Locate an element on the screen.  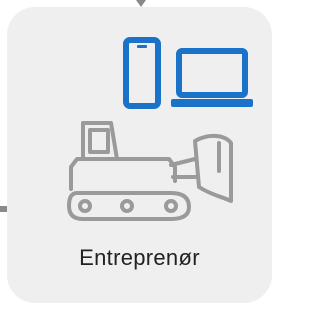
card-label: Entreprenør is located at coordinates (139, 257).